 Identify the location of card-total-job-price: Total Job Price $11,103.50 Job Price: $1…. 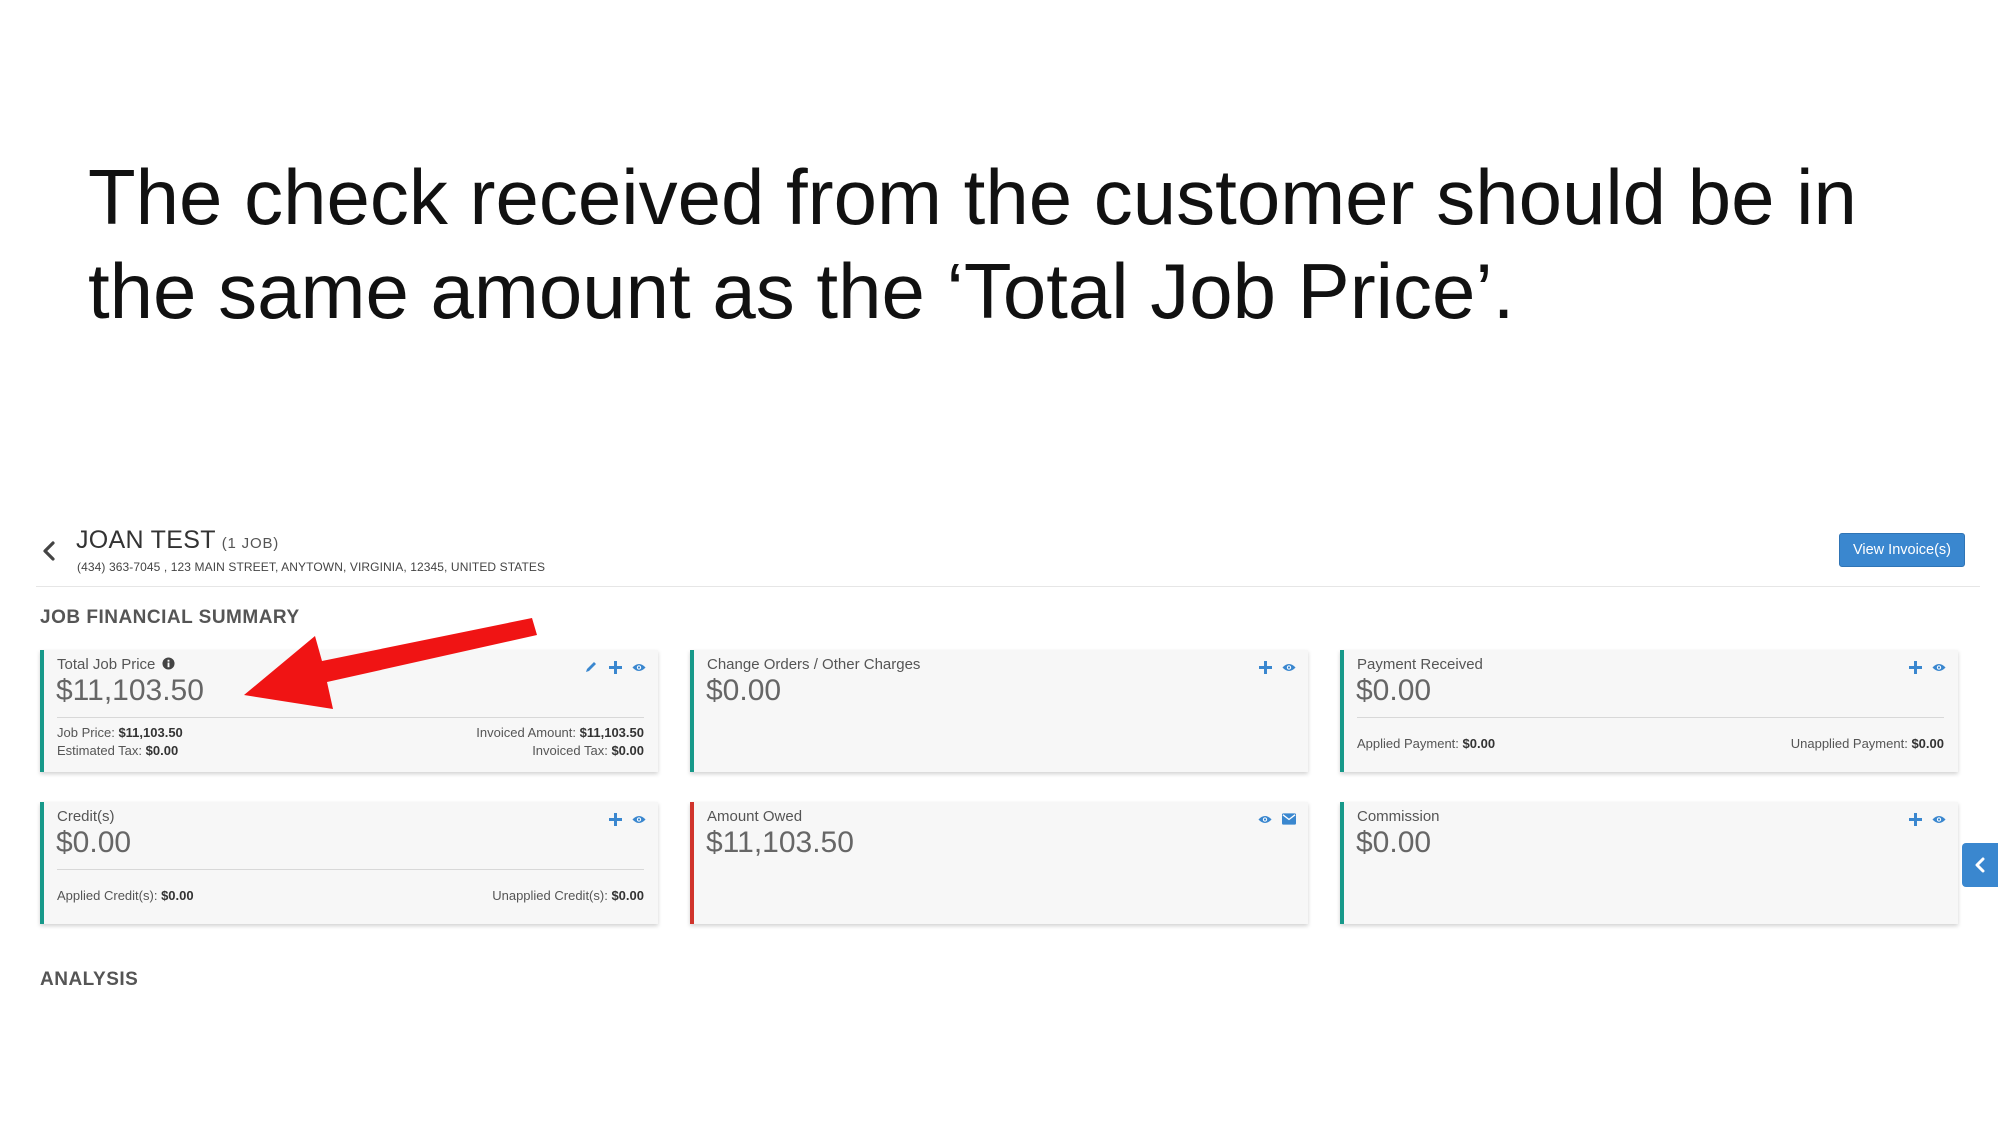
(349, 711).